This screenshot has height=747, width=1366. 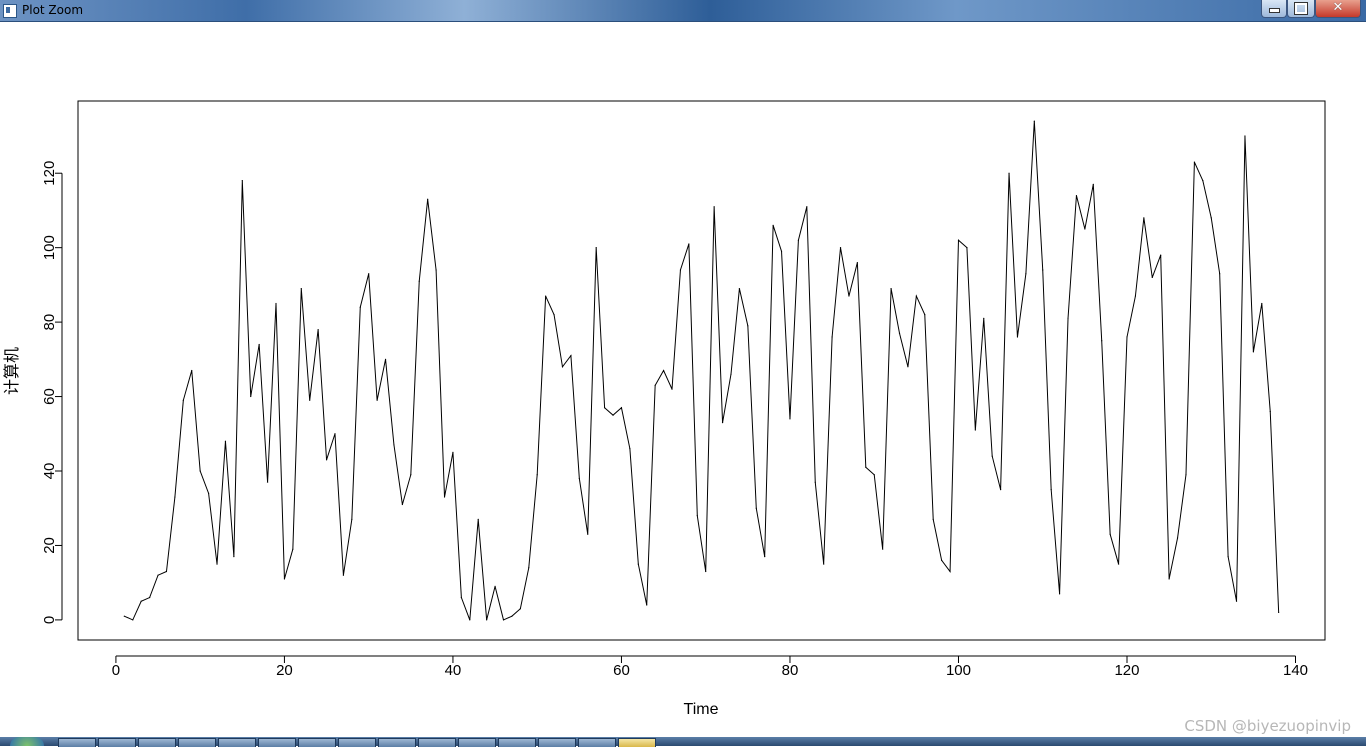 I want to click on x-tick-label: 80, so click(x=790, y=670).